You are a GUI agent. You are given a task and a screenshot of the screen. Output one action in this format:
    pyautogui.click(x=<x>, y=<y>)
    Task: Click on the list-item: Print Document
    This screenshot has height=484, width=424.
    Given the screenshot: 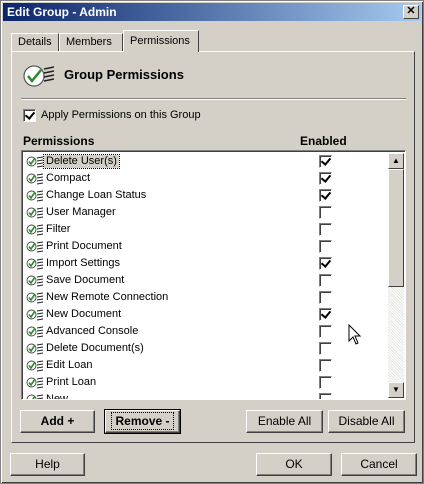 What is the action you would take?
    pyautogui.click(x=205, y=246)
    